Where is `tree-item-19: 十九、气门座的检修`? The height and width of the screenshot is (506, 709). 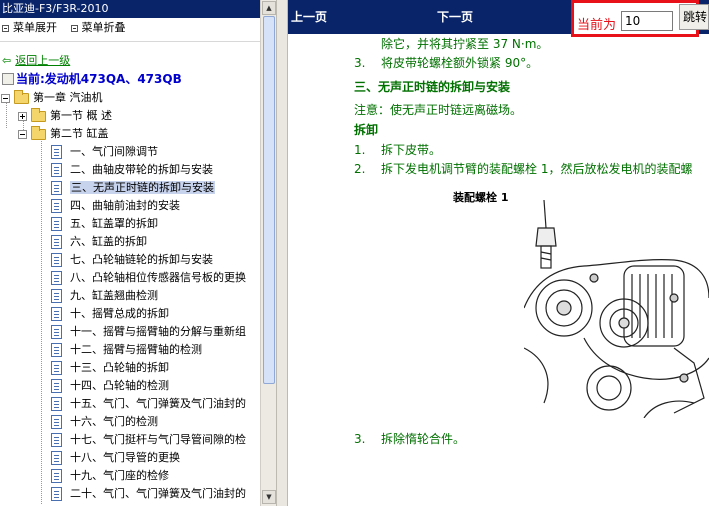
tree-item-19: 十九、气门座的检修 is located at coordinates (110, 476).